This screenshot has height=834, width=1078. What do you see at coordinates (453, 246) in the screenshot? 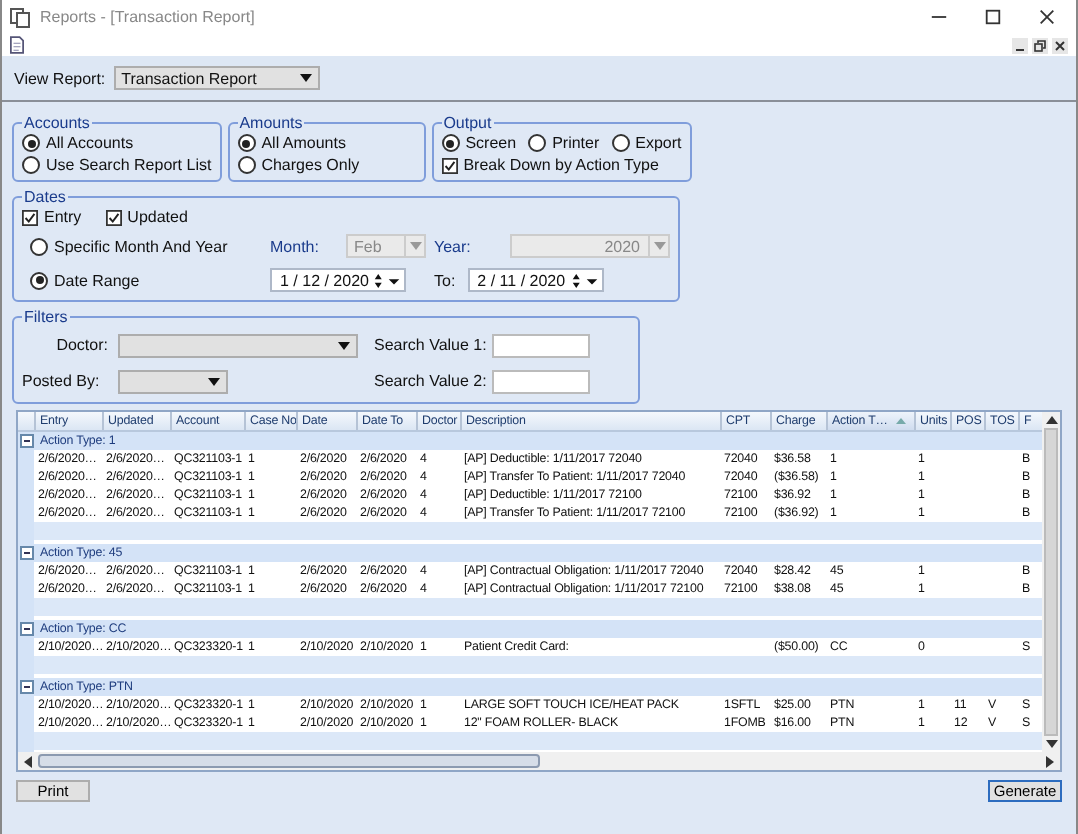
I see `year-label: Year:` at bounding box center [453, 246].